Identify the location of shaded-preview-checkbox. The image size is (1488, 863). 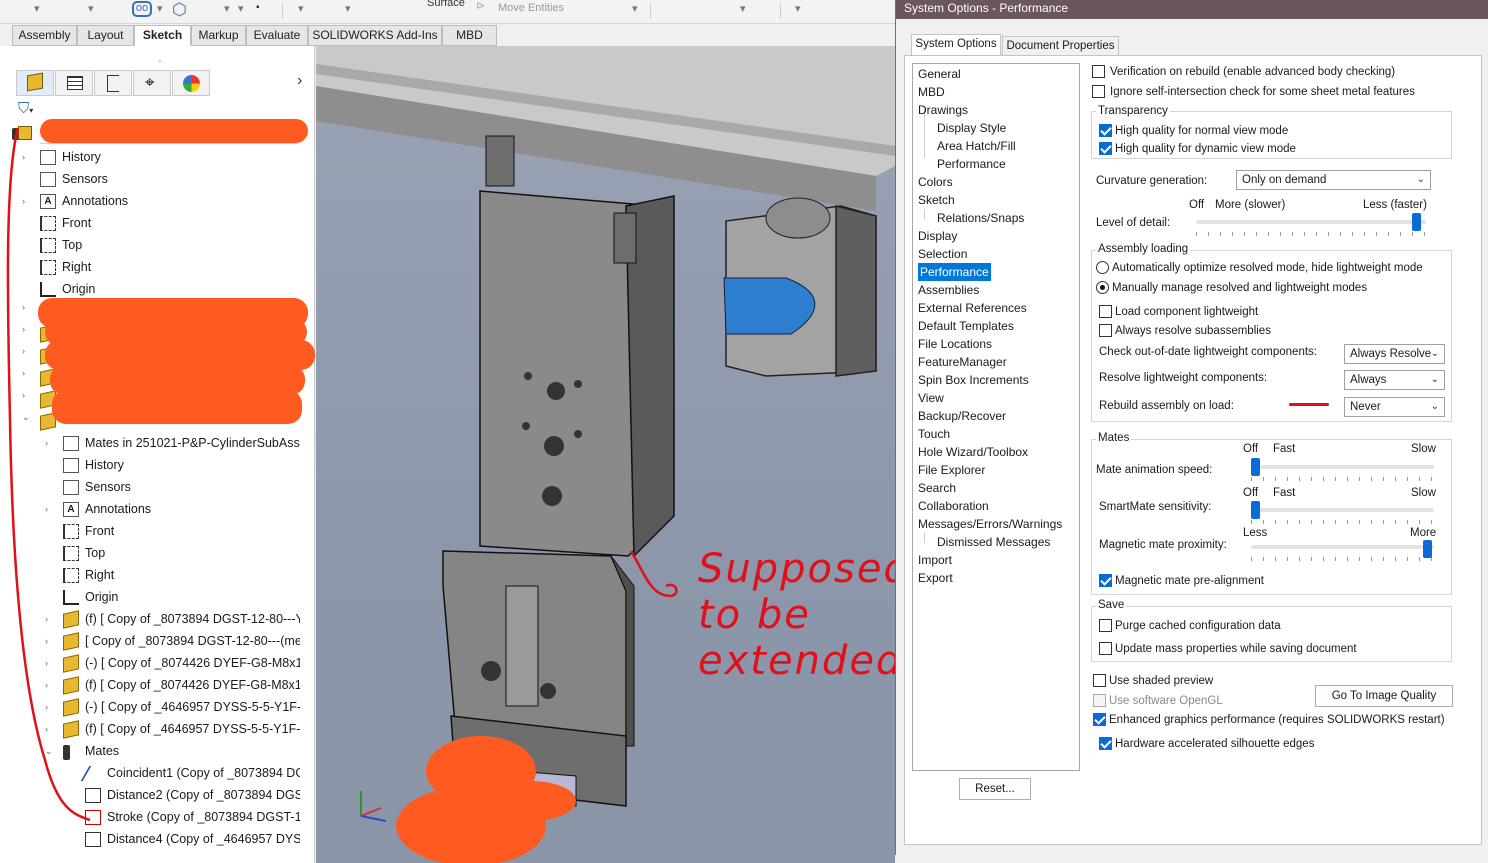
(1099, 680).